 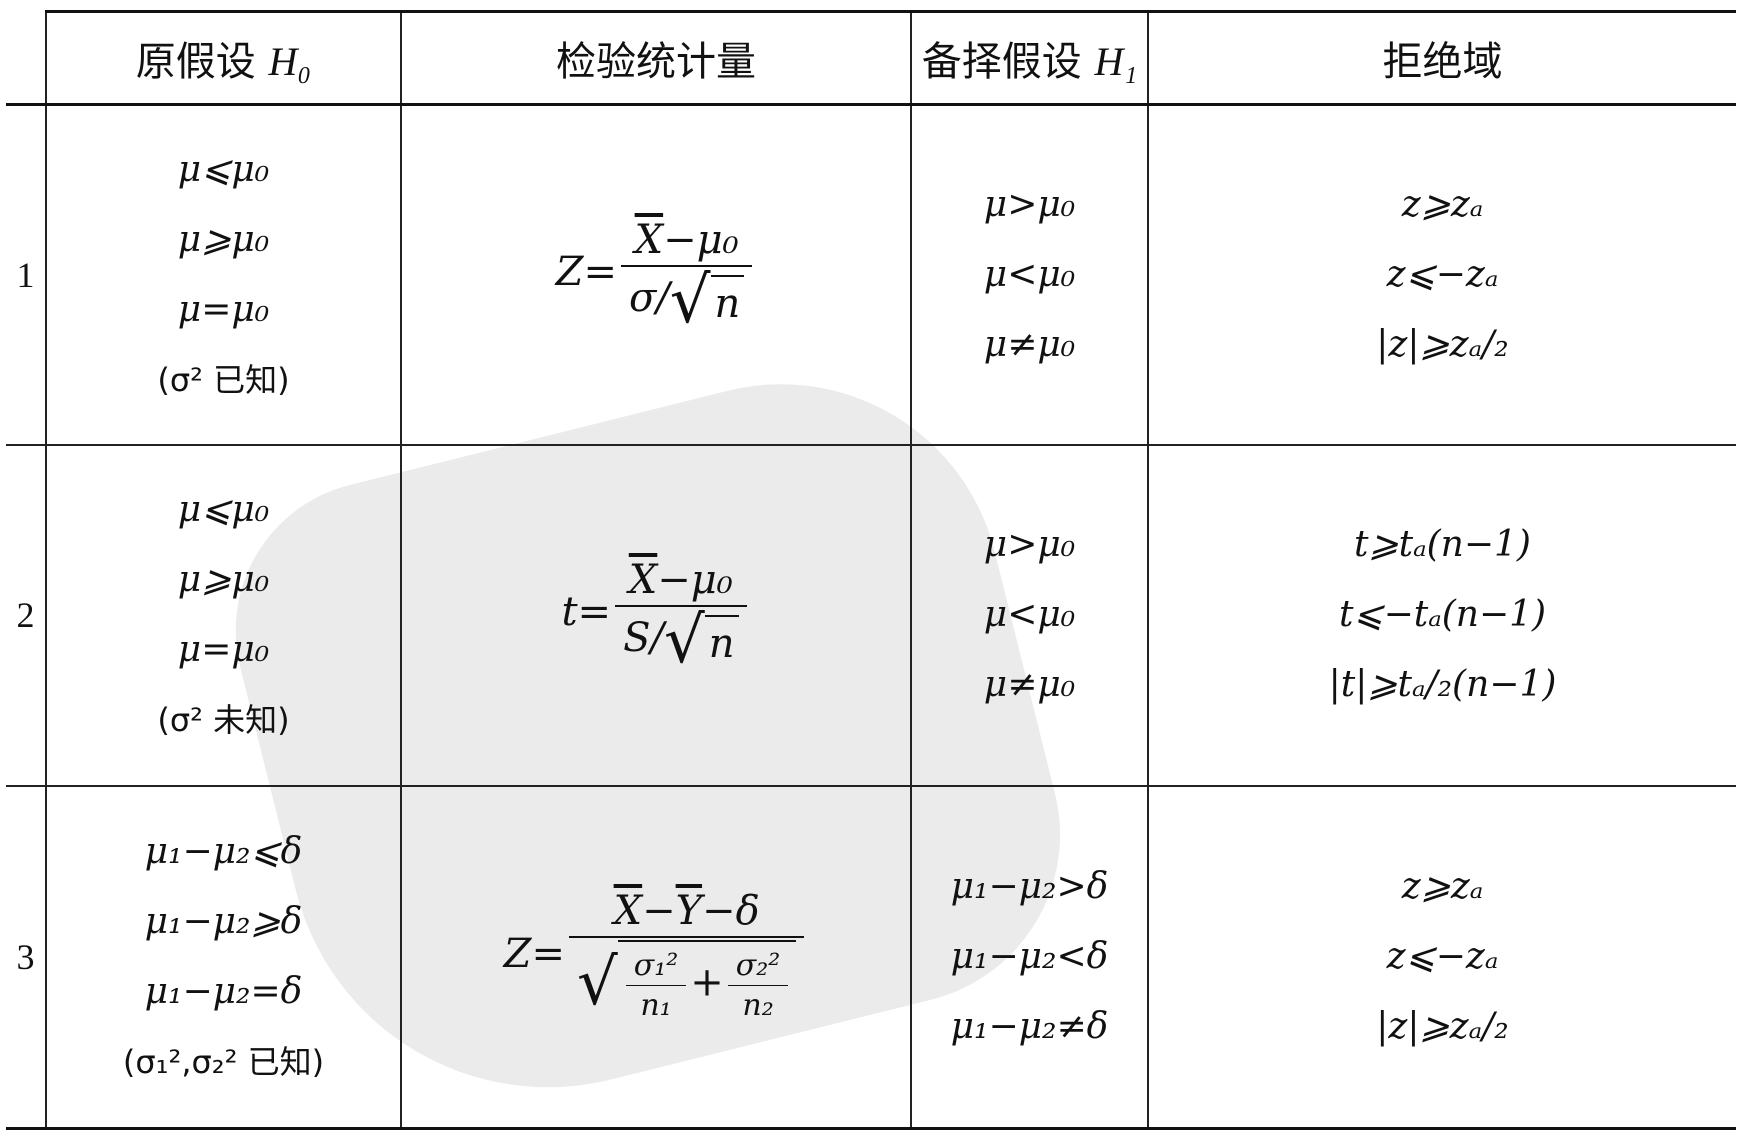 What do you see at coordinates (26, 274) in the screenshot?
I see `row-index: 1` at bounding box center [26, 274].